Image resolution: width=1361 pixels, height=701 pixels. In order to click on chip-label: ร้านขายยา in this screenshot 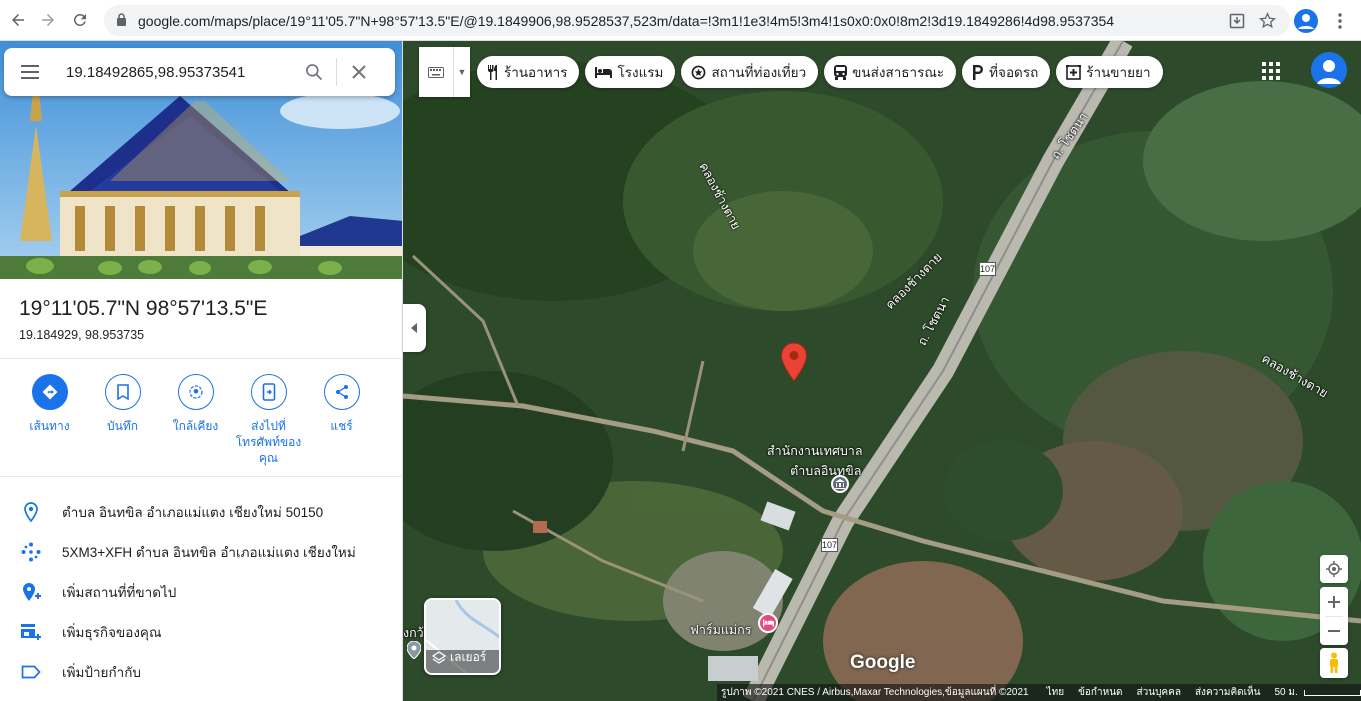, I will do `click(1118, 72)`.